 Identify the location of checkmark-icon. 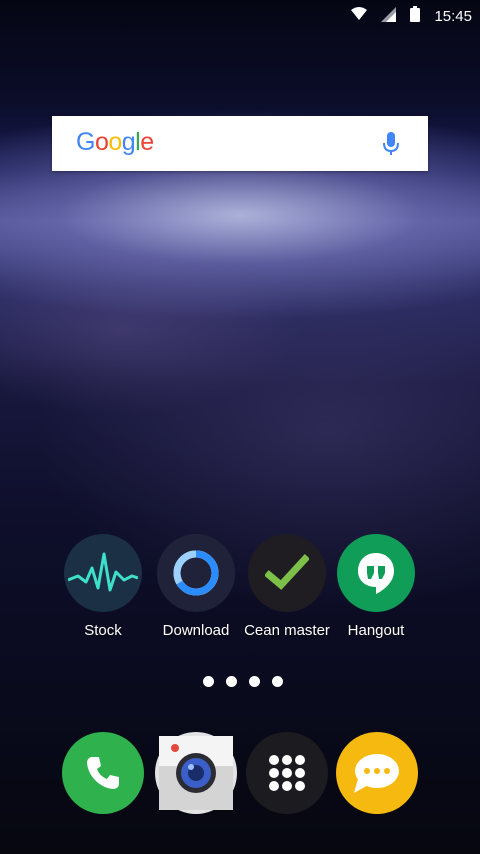
(287, 573).